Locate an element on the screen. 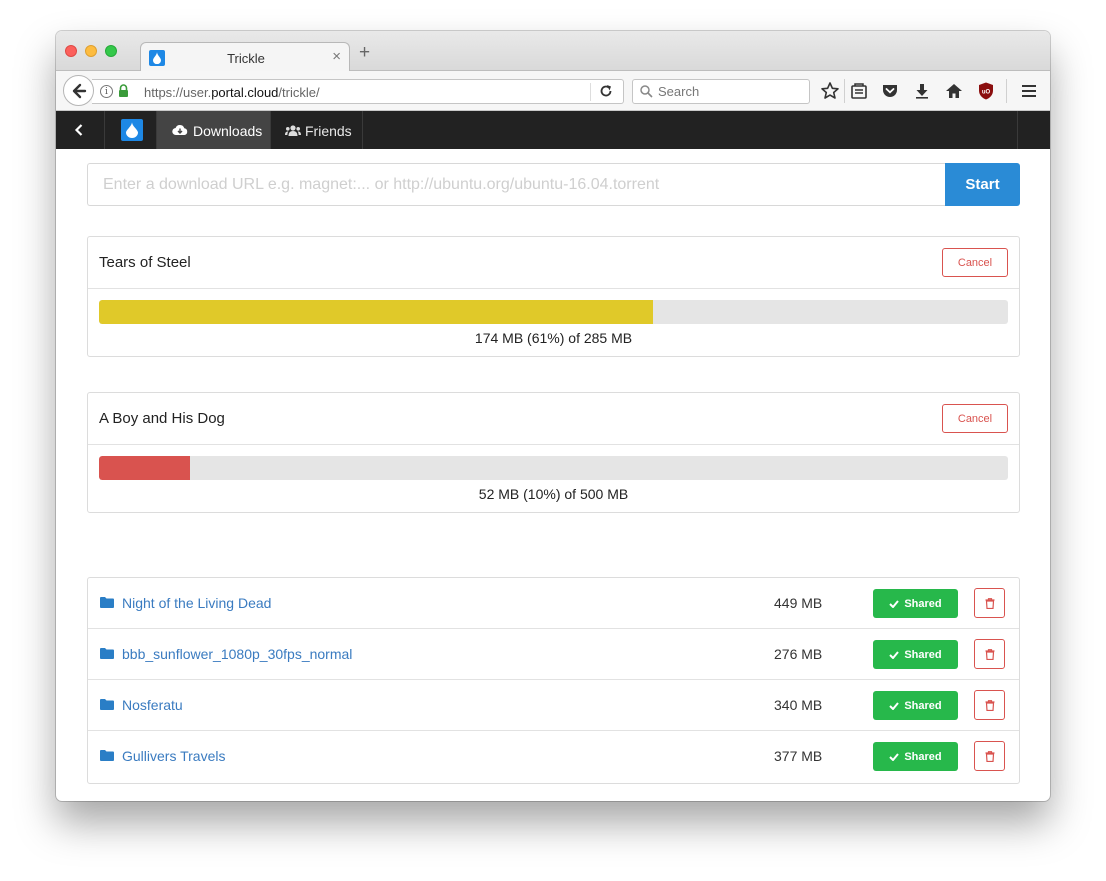 The width and height of the screenshot is (1106, 881). download-url-input is located at coordinates (516, 184).